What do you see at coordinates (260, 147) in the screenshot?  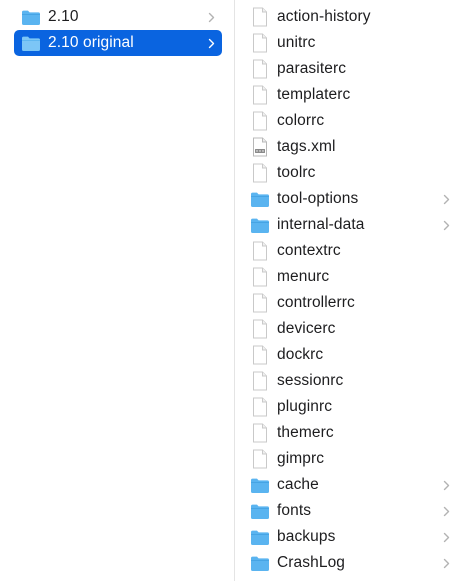 I see `xml-file-icon` at bounding box center [260, 147].